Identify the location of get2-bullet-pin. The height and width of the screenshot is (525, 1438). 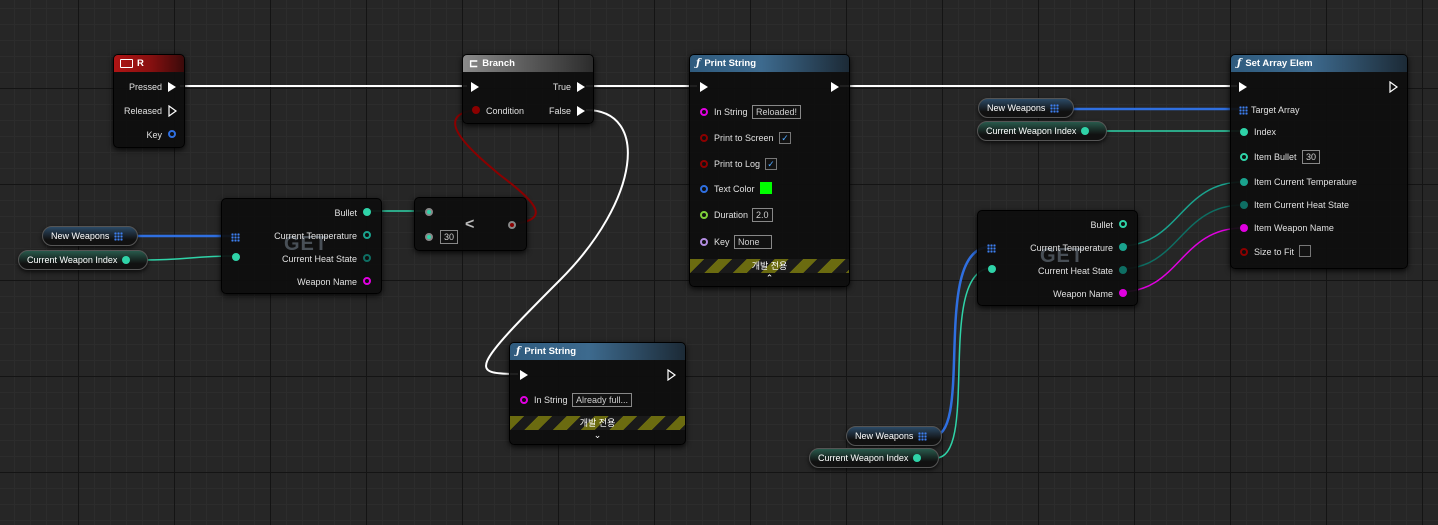
(1123, 224).